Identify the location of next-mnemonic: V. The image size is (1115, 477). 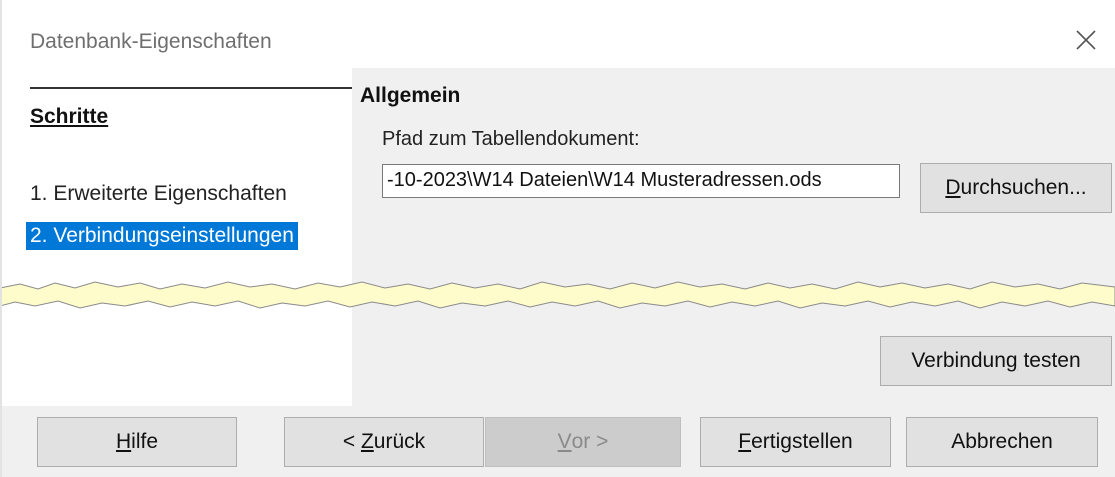
(564, 441).